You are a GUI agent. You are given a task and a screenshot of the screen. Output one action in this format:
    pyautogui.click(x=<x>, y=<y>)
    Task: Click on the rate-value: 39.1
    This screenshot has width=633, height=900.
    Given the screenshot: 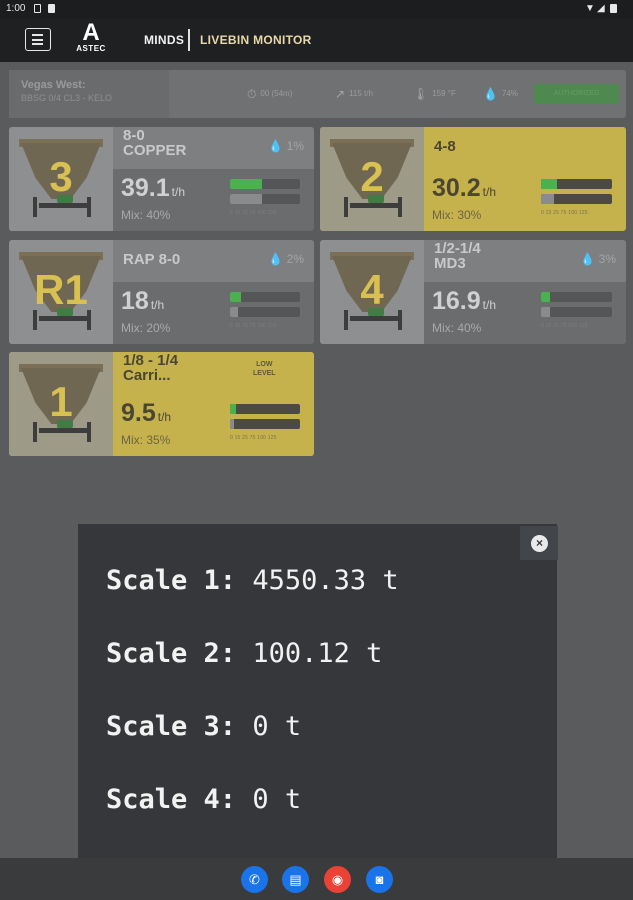 What is the action you would take?
    pyautogui.click(x=145, y=188)
    